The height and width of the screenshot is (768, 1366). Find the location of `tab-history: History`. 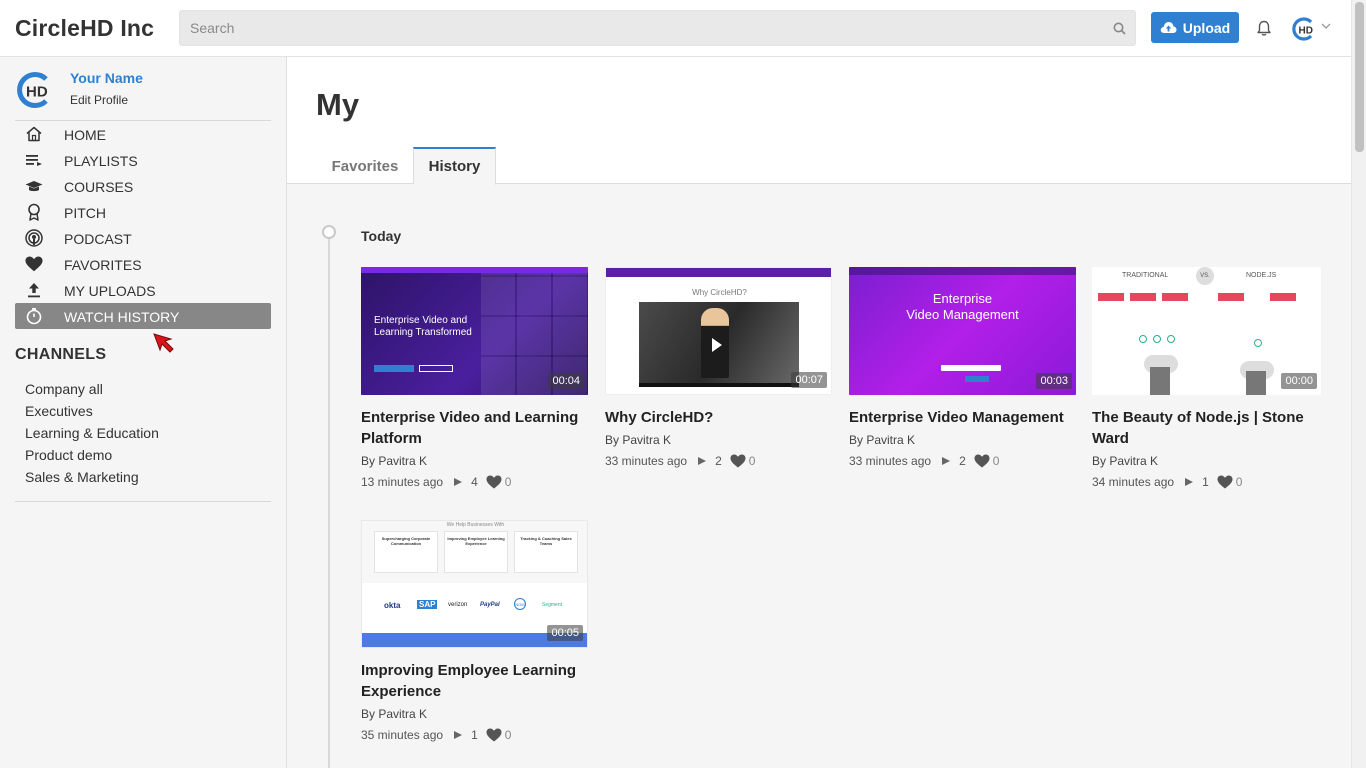

tab-history: History is located at coordinates (454, 166).